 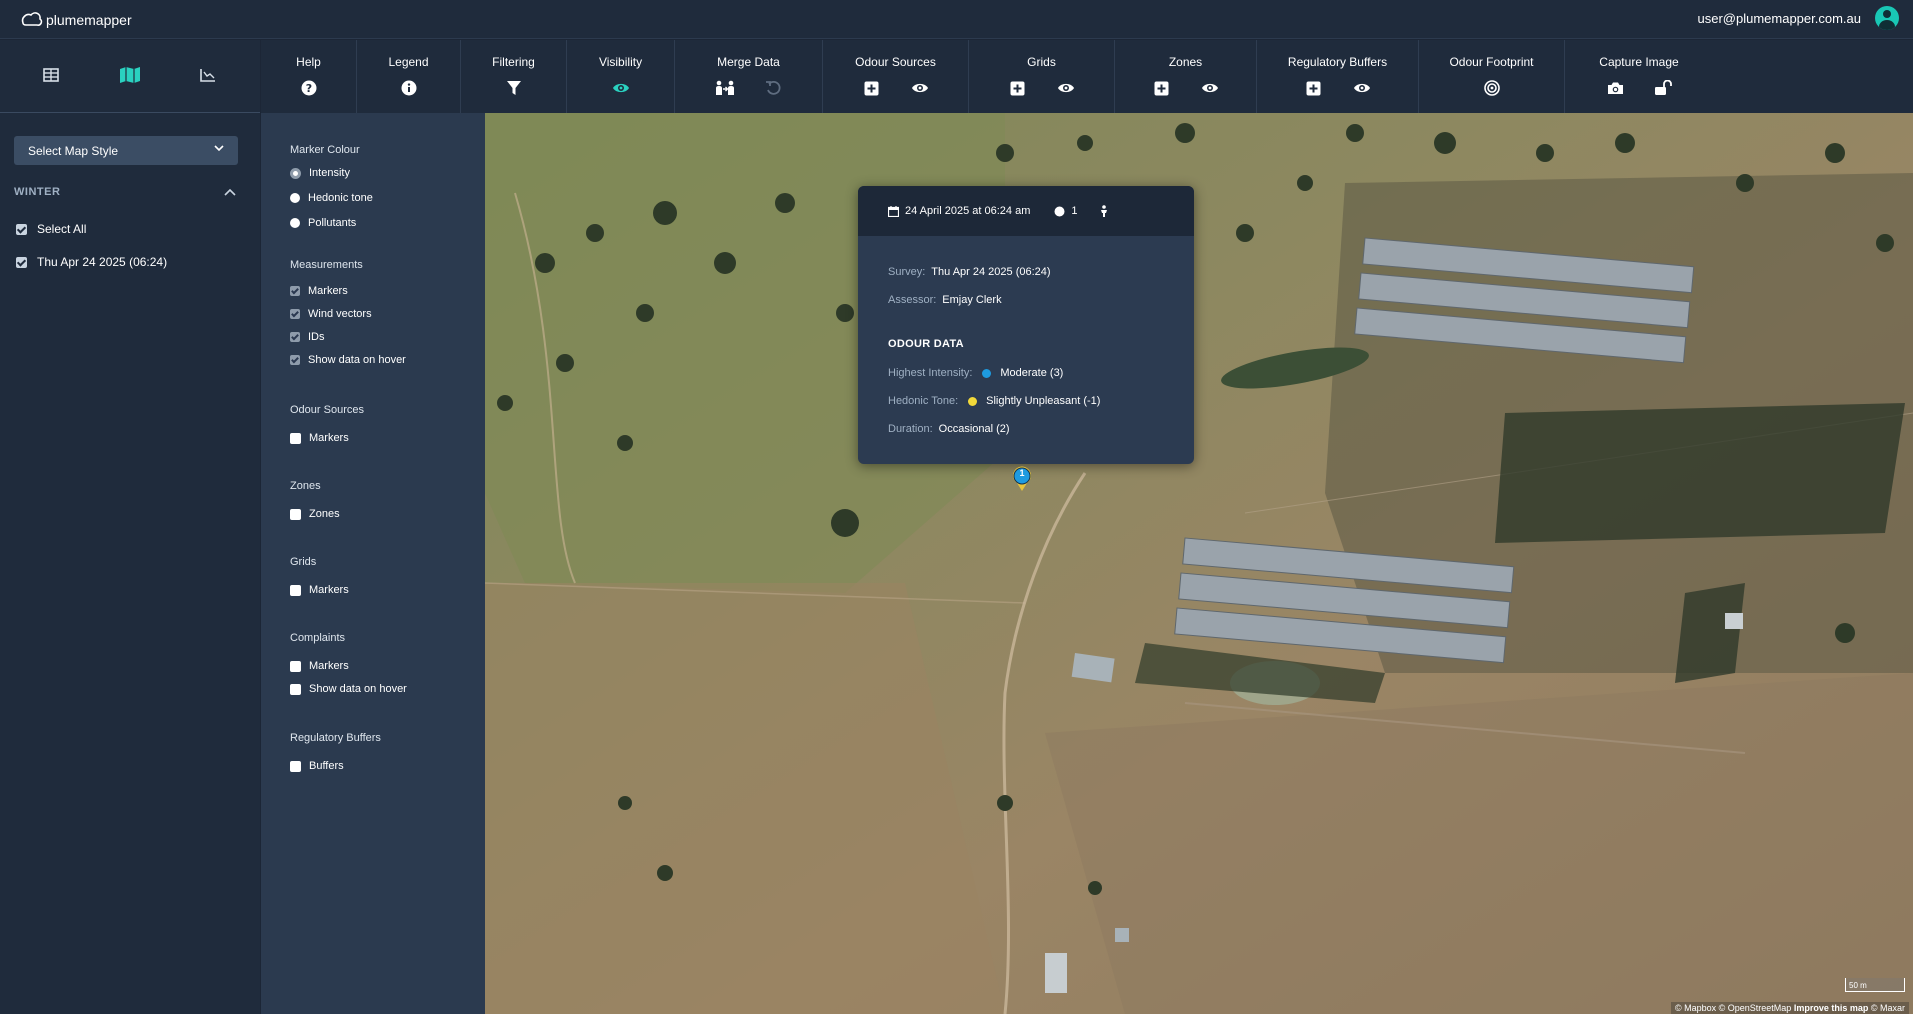 I want to click on popup-hedonic-row: Hedonic Tone: Slightly Unpleasant (-1), so click(x=994, y=401).